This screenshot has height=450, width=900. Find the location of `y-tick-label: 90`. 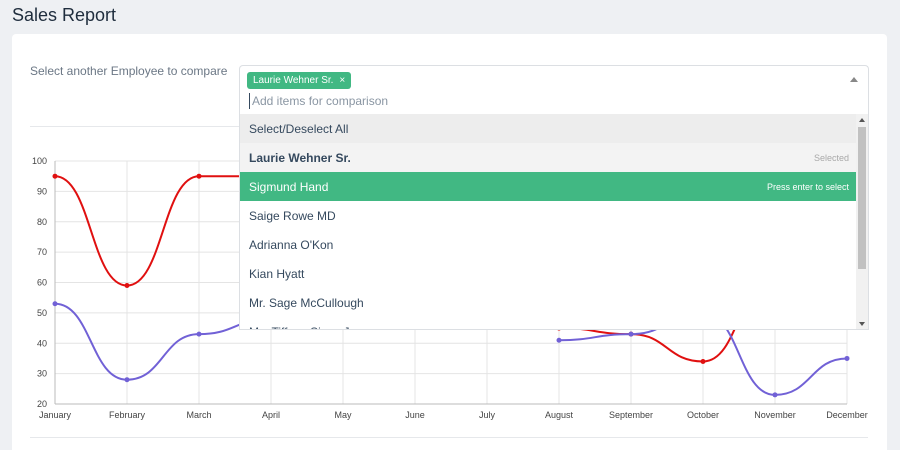

y-tick-label: 90 is located at coordinates (42, 191).